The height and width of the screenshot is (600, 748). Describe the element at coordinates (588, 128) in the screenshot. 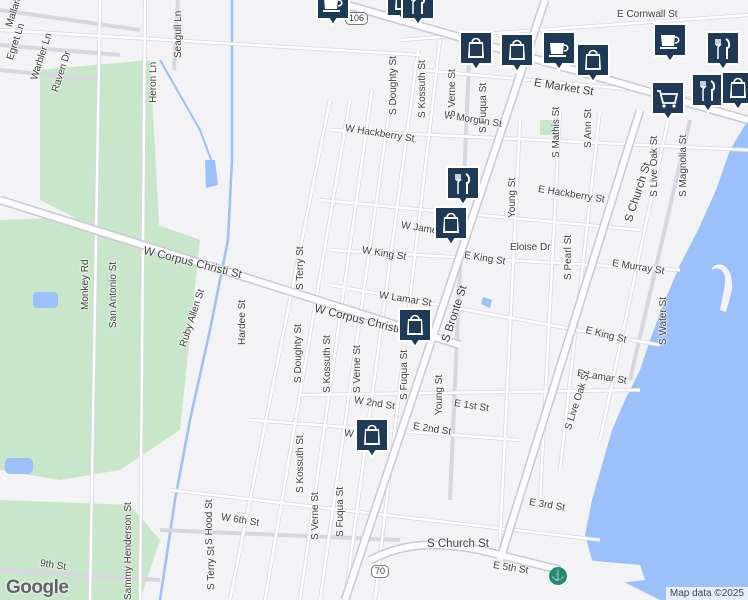

I see `street-label: S Ann St` at that location.